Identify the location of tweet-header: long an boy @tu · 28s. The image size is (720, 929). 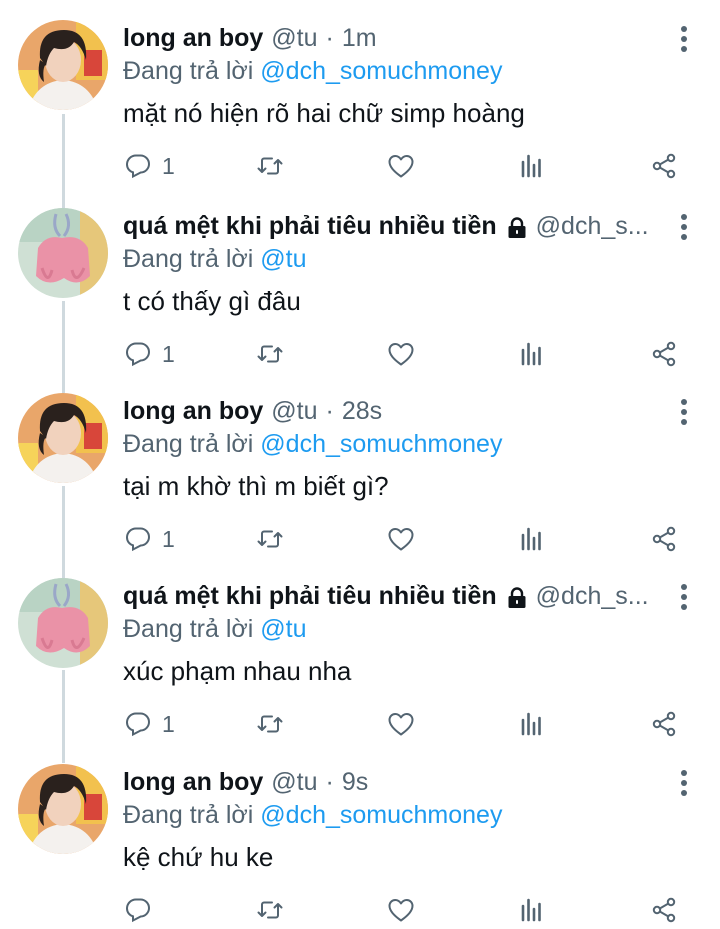
(391, 411).